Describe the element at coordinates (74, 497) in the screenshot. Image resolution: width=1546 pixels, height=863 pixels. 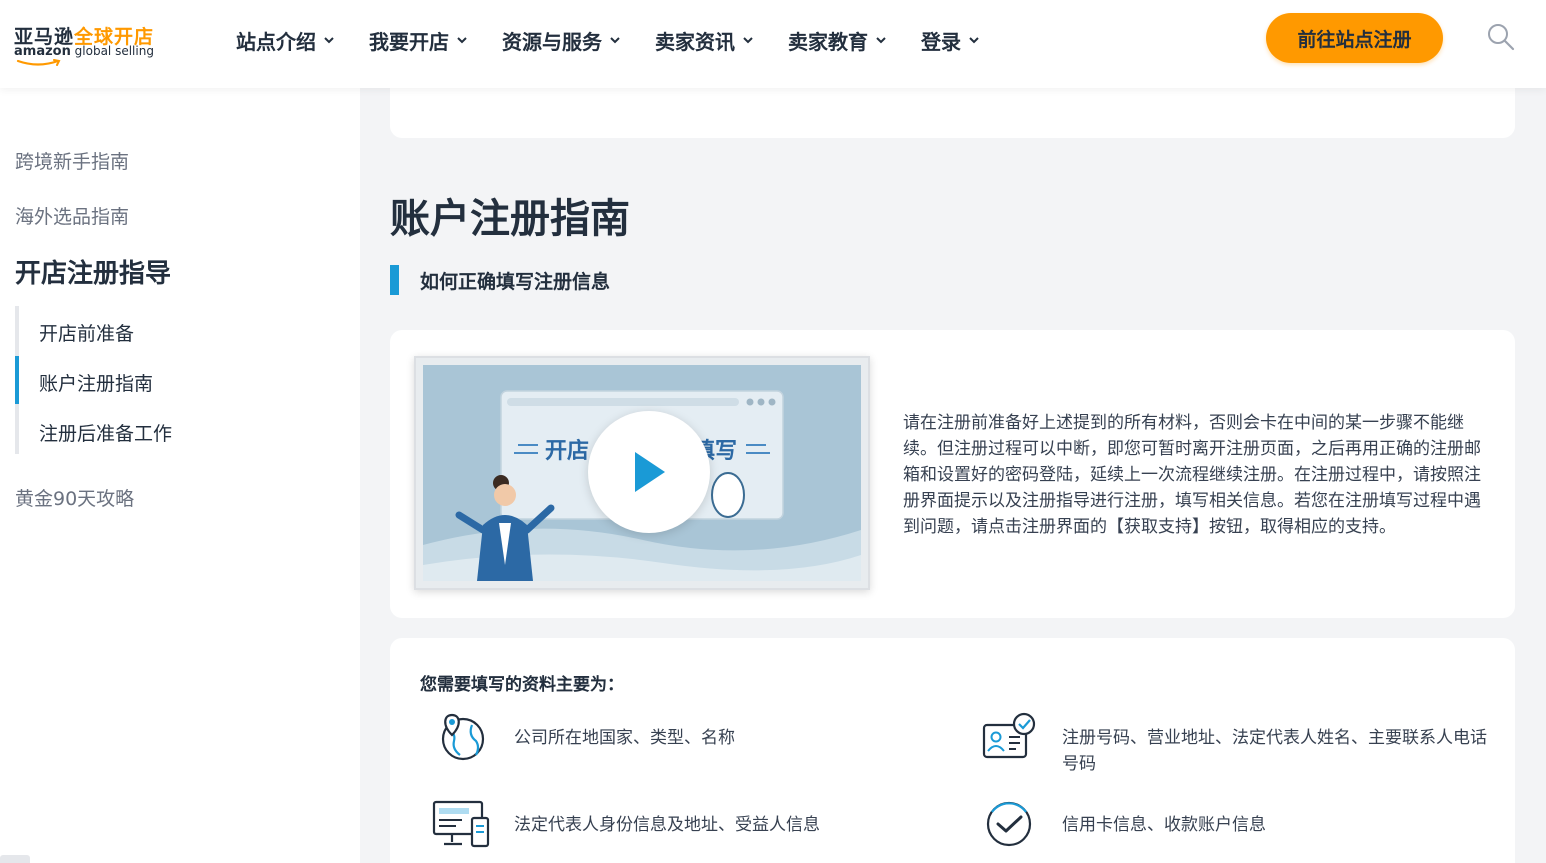
I see `sidebar-item-golden-90-days: 黄金90天攻略` at that location.